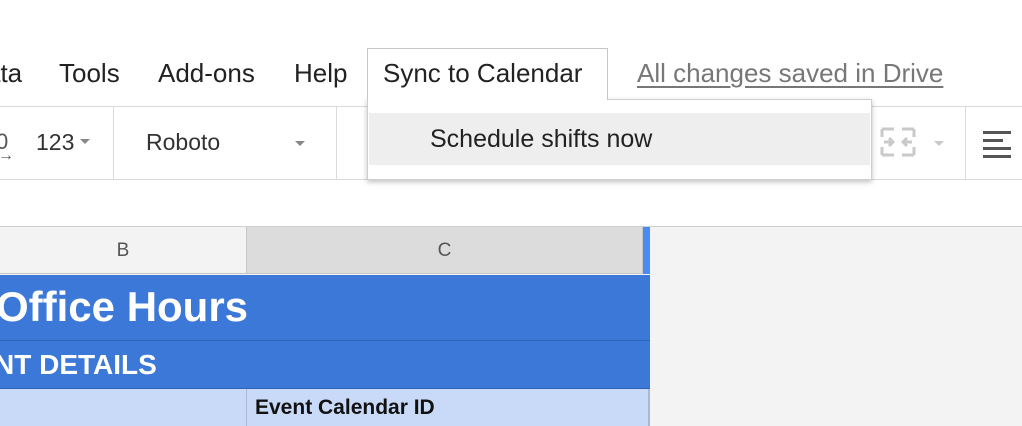 This screenshot has height=426, width=1022. What do you see at coordinates (487, 74) in the screenshot?
I see `menu-sync-to-calendar: Sync to Calendar` at bounding box center [487, 74].